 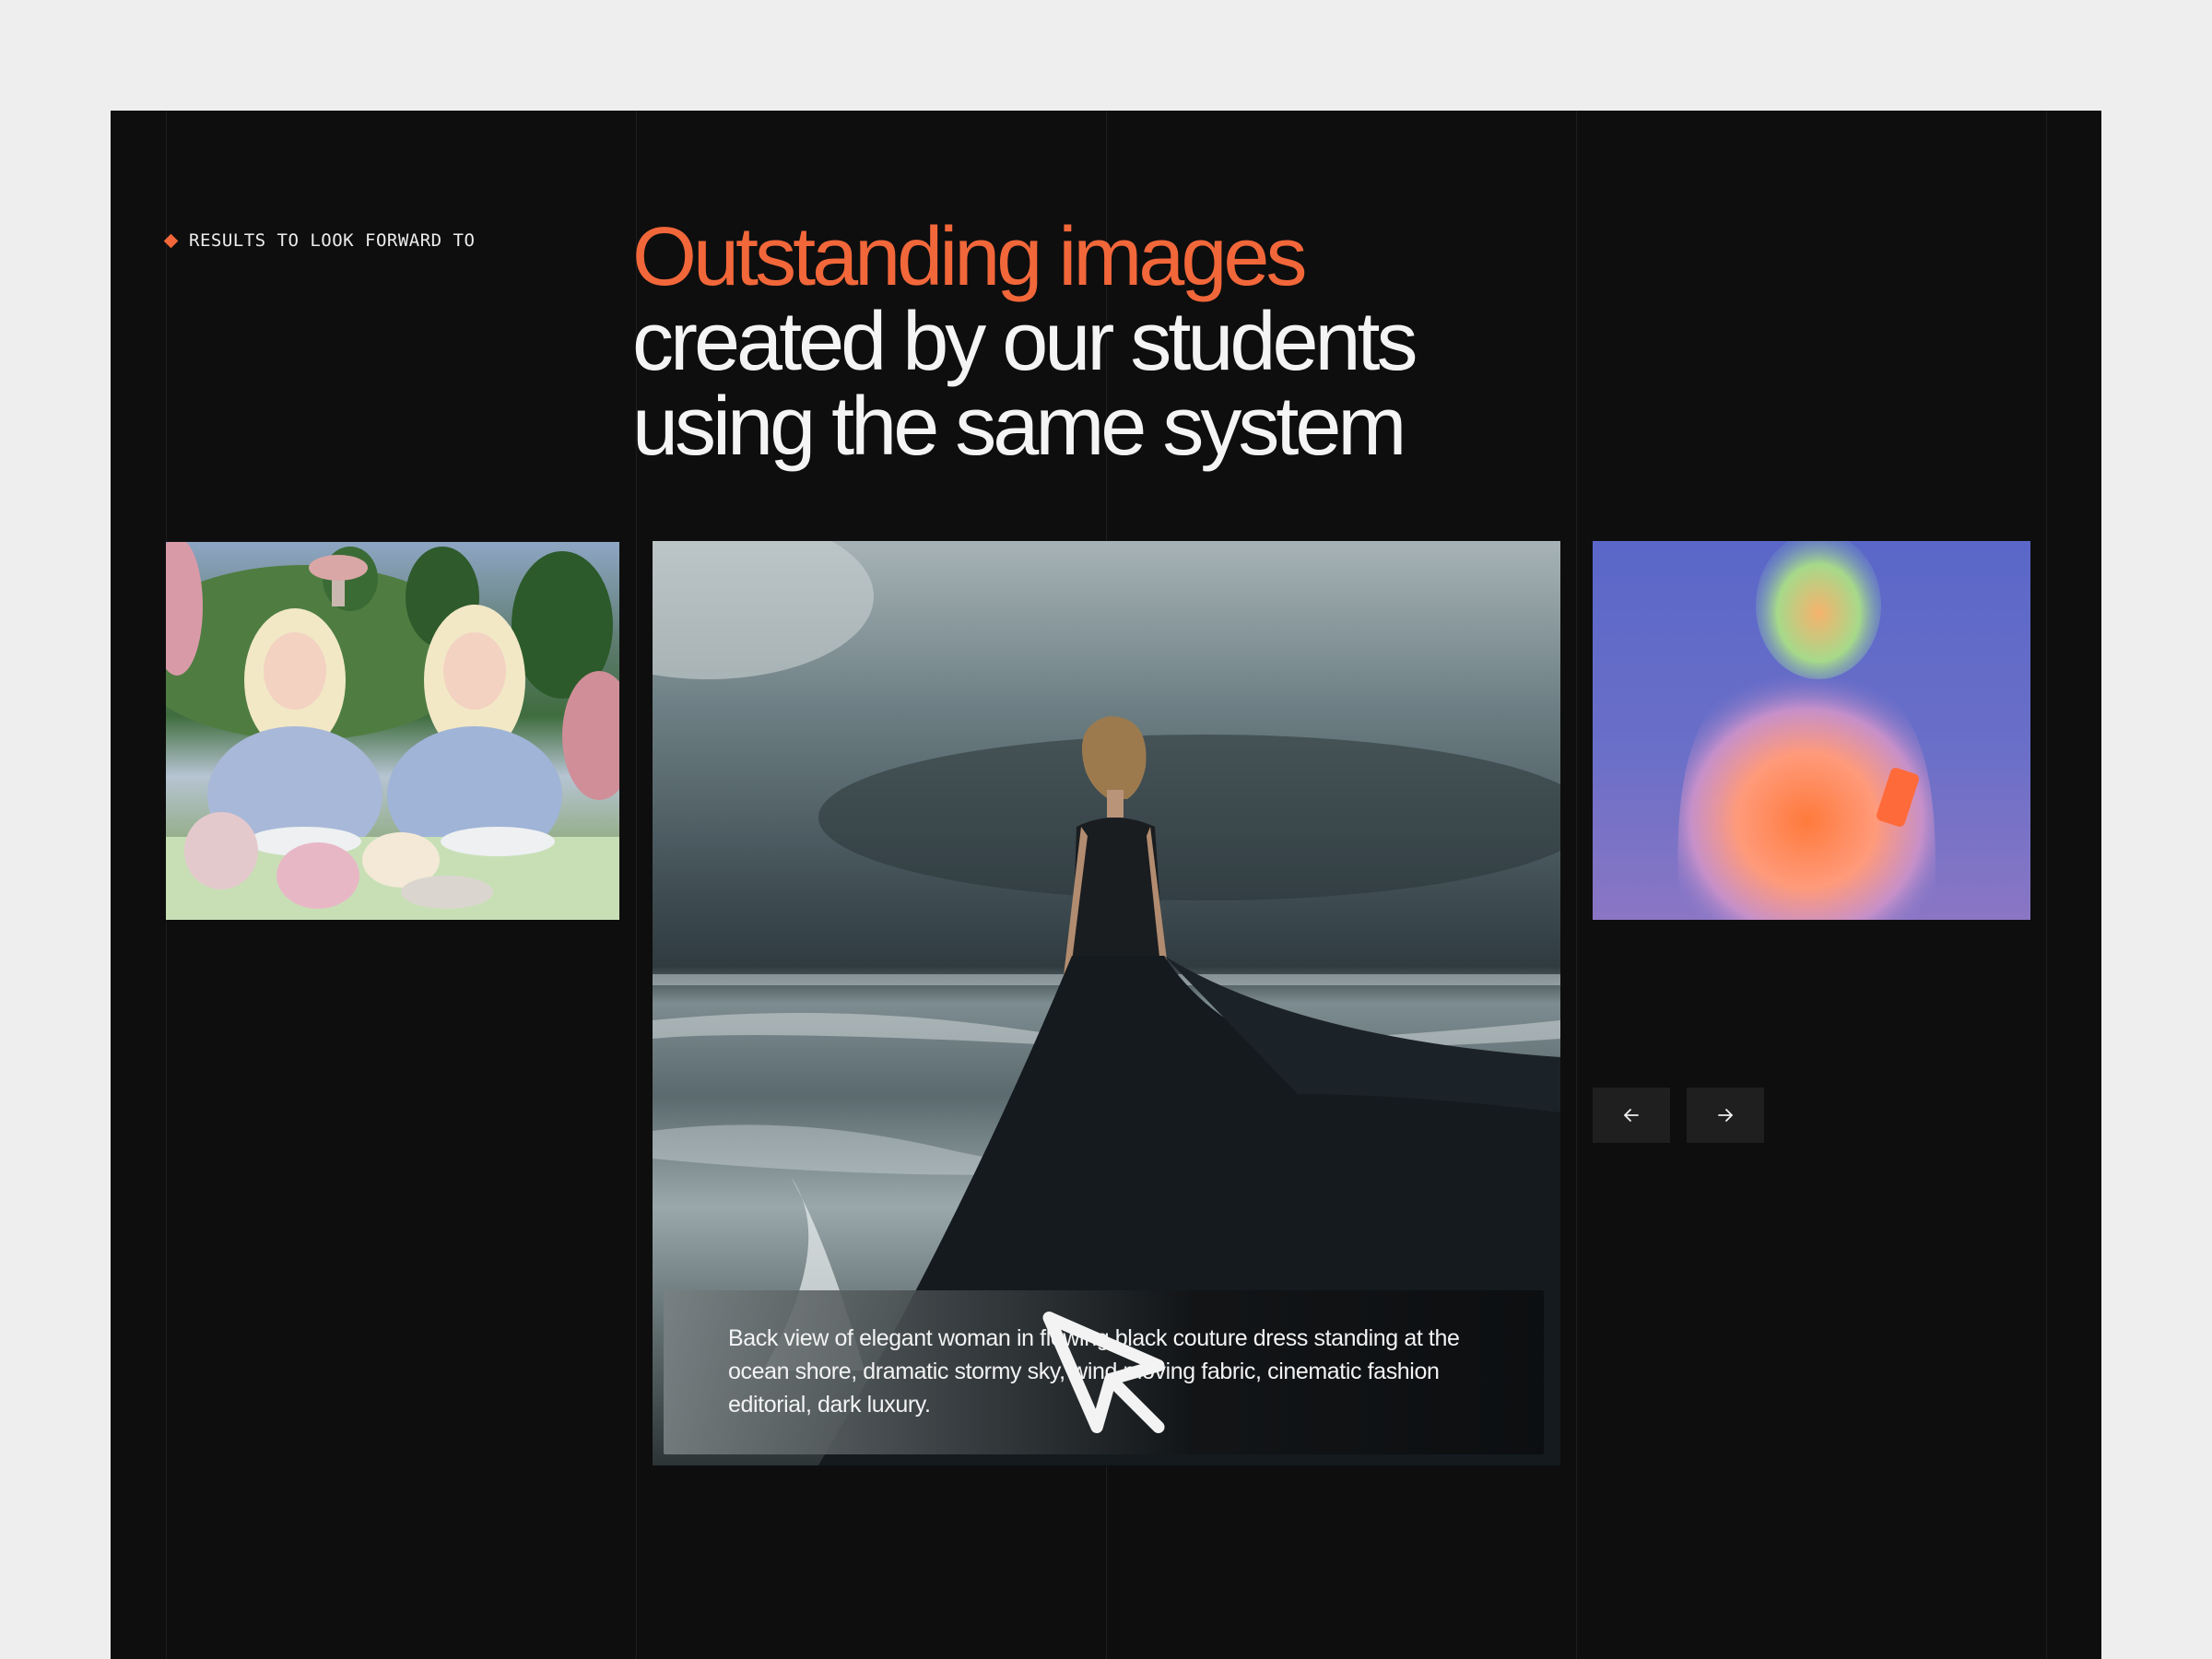 What do you see at coordinates (1019, 427) in the screenshot?
I see `headline-line-3: using the same system` at bounding box center [1019, 427].